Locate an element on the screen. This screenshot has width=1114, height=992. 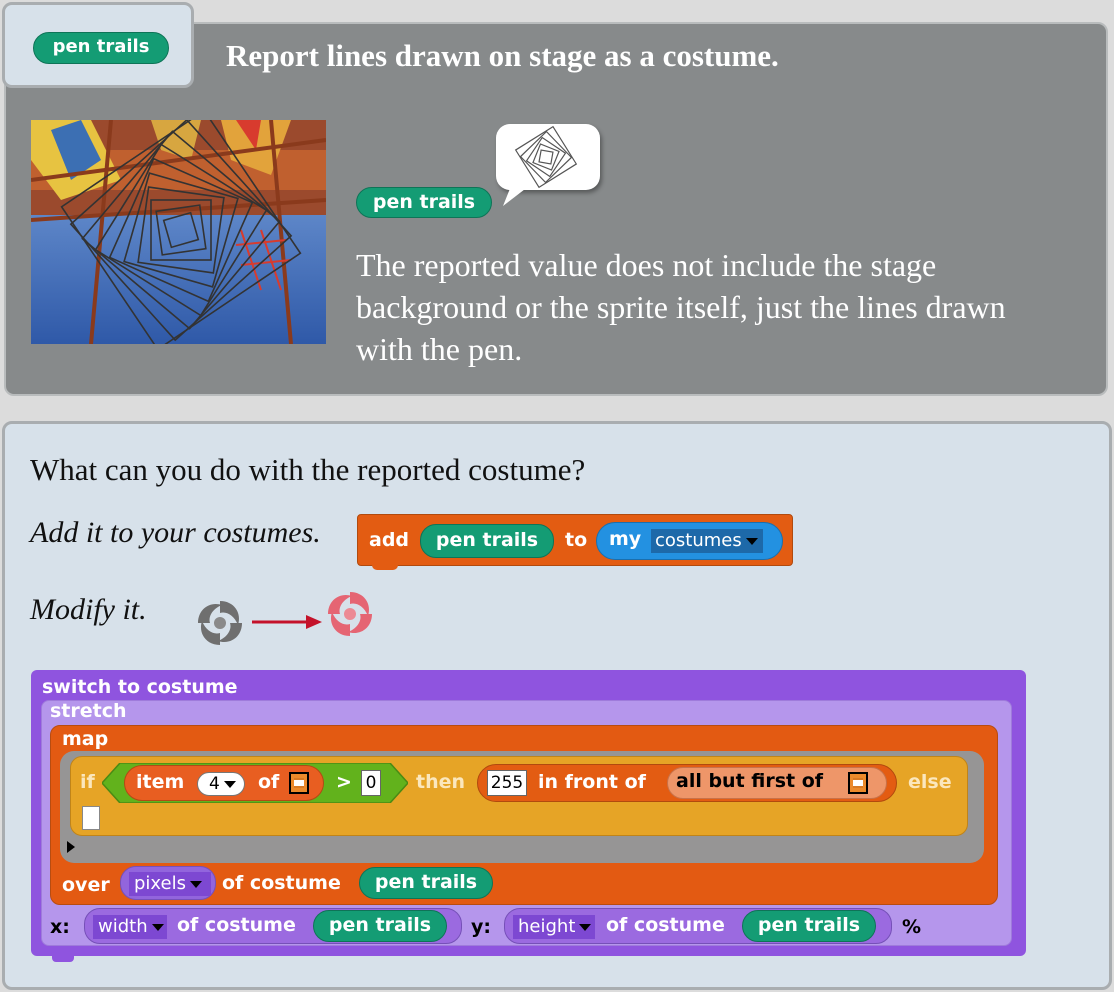
over-label: over is located at coordinates (86, 885).